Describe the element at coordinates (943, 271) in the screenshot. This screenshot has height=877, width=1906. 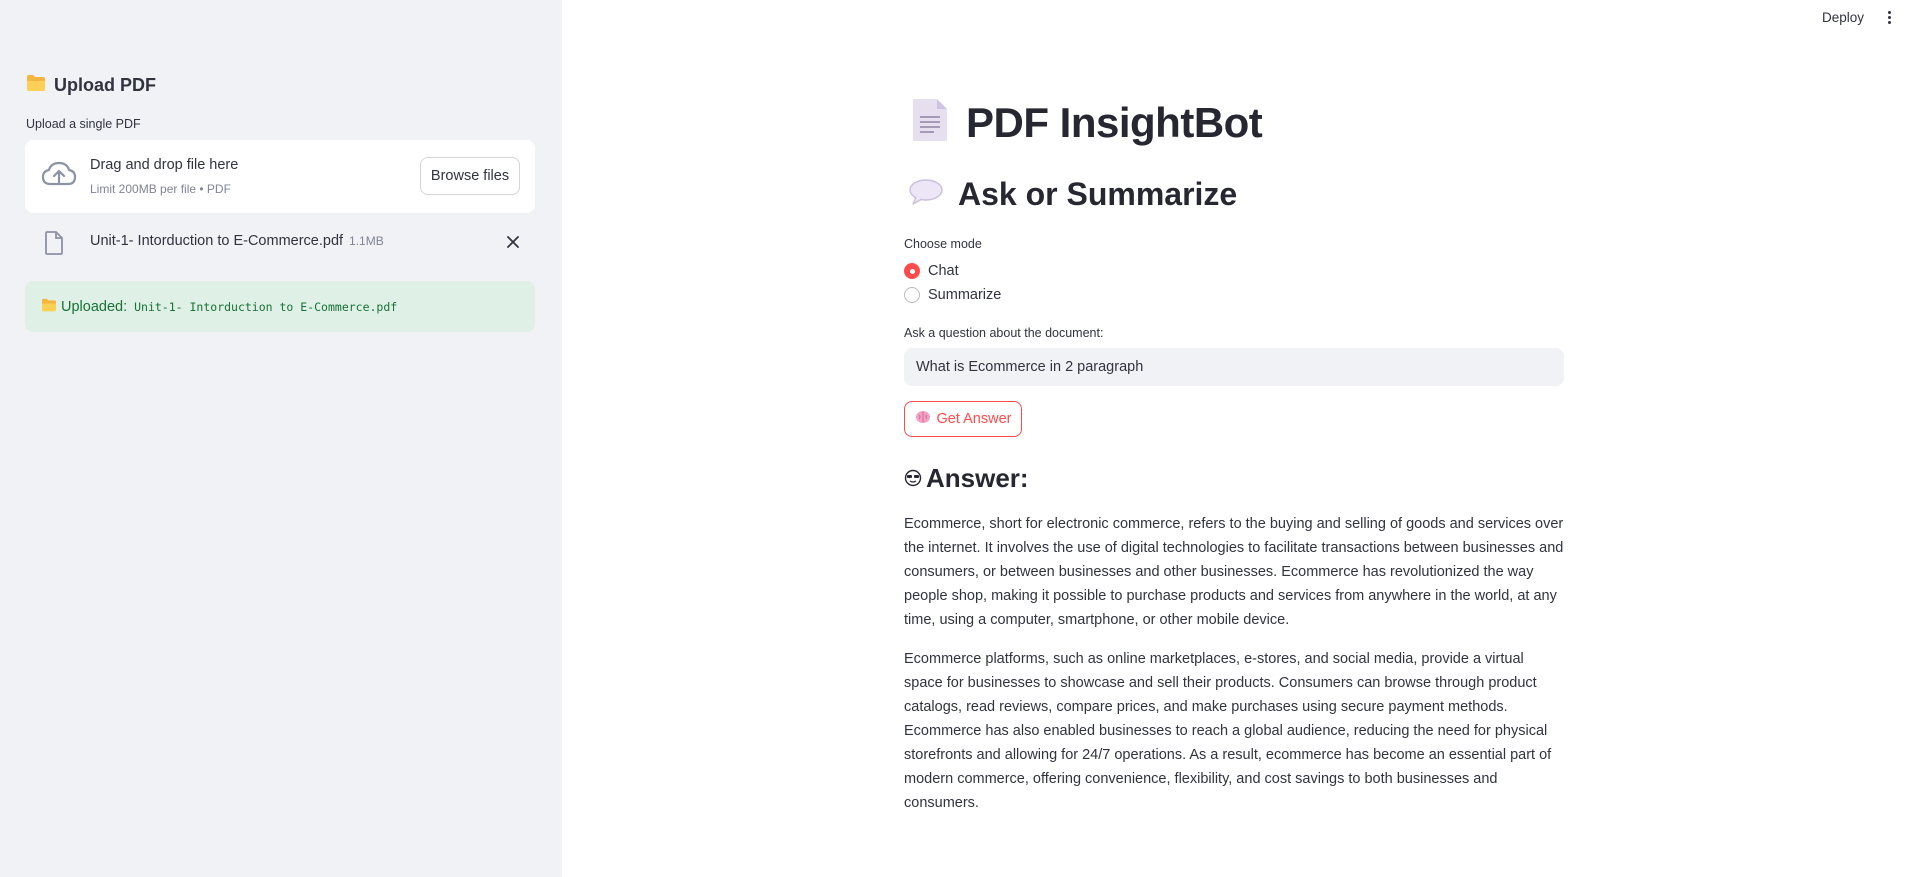
I see `radio-chat-label: Chat` at that location.